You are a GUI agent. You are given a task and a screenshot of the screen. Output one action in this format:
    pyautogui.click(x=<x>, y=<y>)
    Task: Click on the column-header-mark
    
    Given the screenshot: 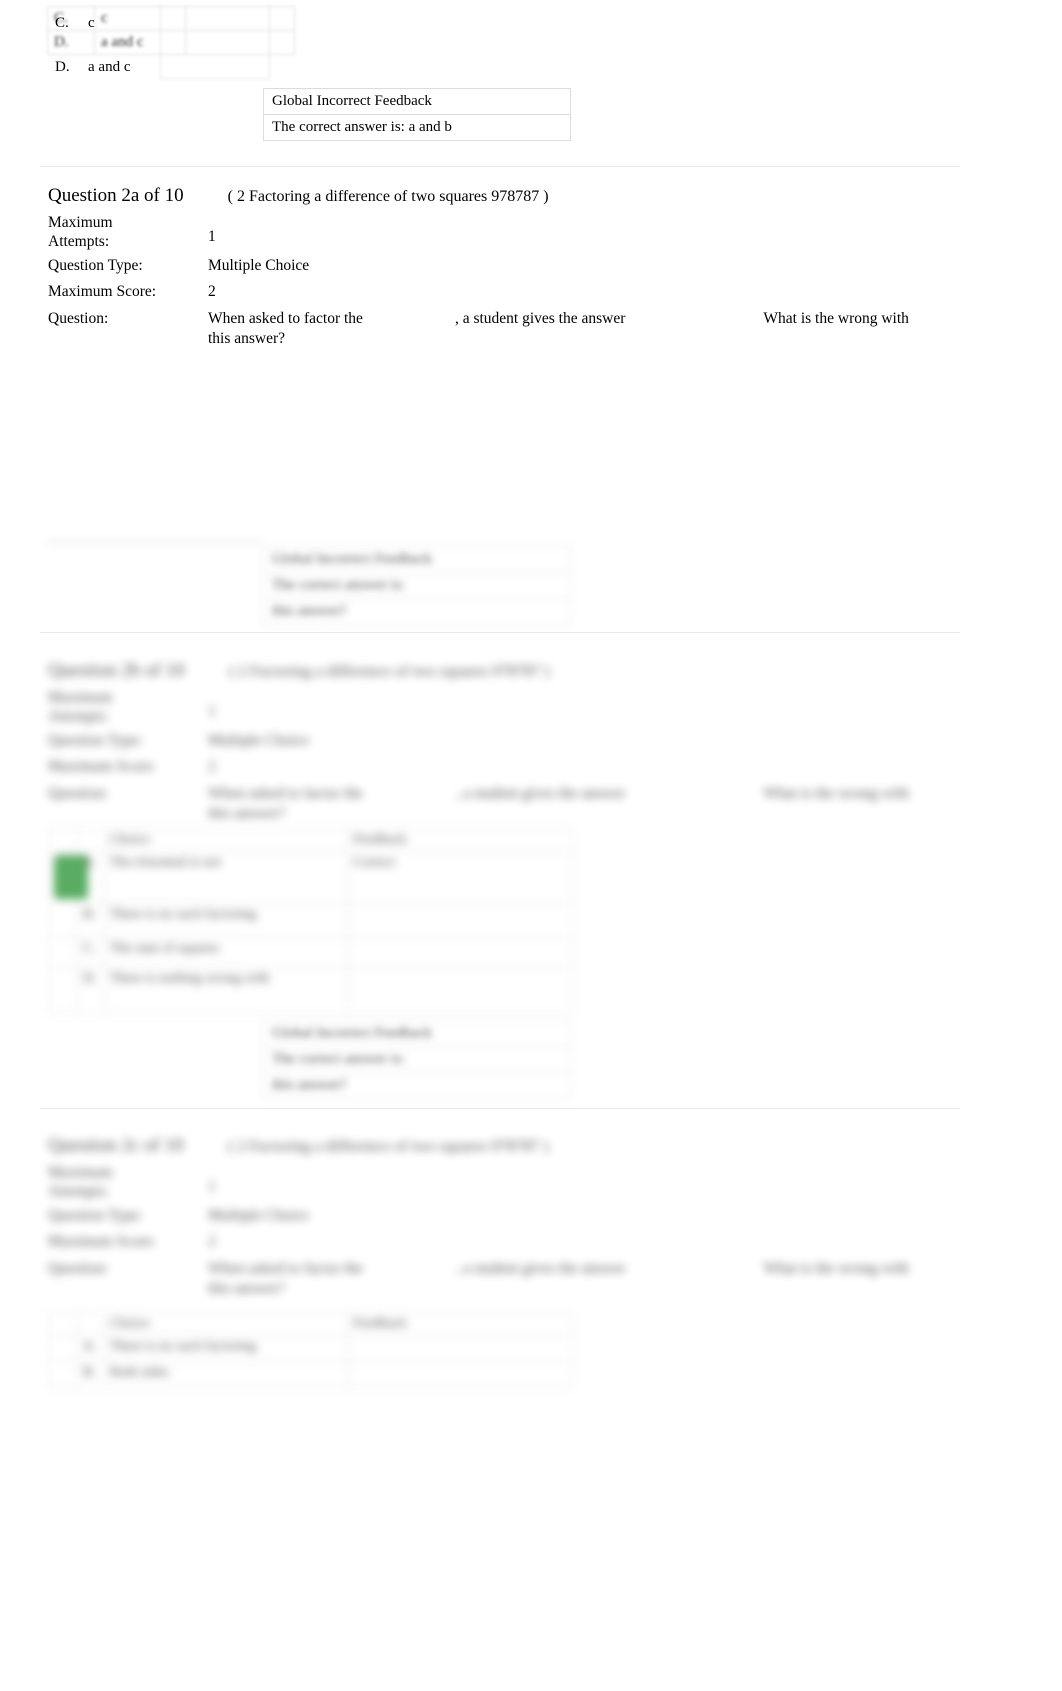 What is the action you would take?
    pyautogui.click(x=63, y=1324)
    